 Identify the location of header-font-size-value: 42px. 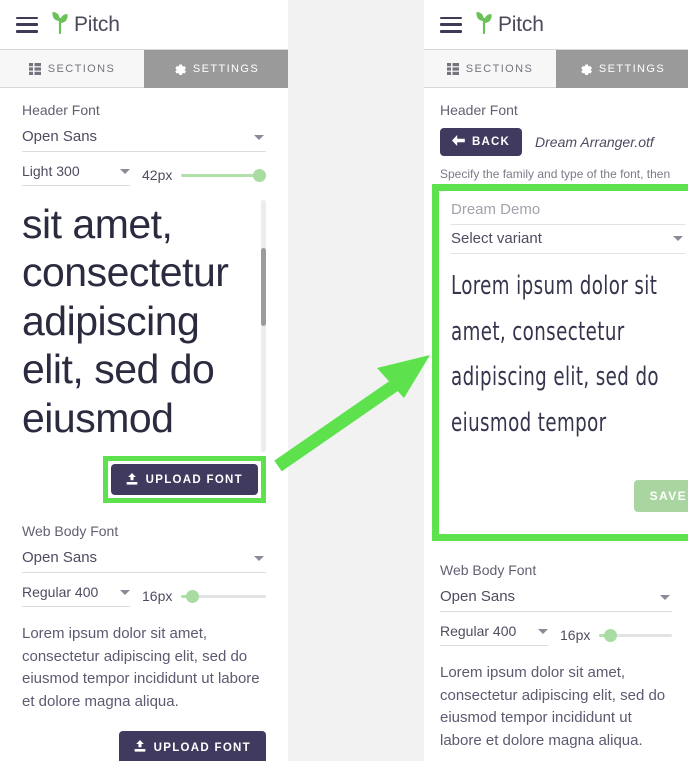
(157, 175).